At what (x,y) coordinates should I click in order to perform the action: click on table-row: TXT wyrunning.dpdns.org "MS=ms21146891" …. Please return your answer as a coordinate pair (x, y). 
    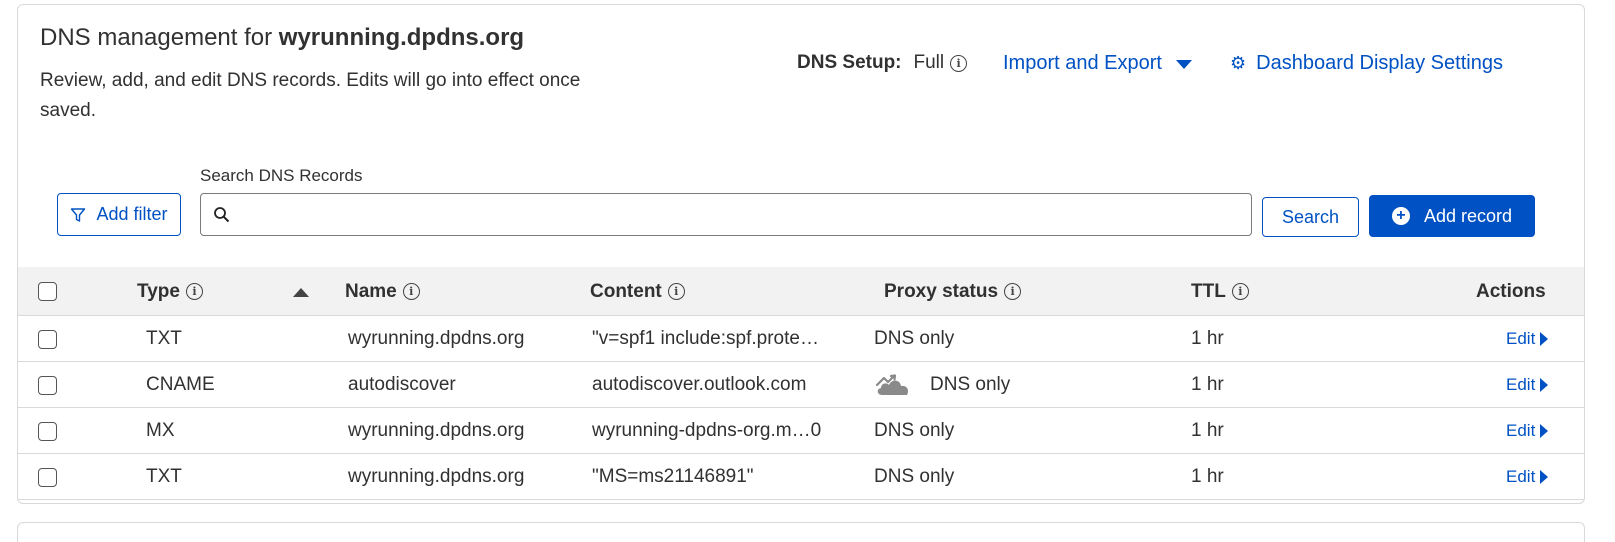
    Looking at the image, I should click on (801, 477).